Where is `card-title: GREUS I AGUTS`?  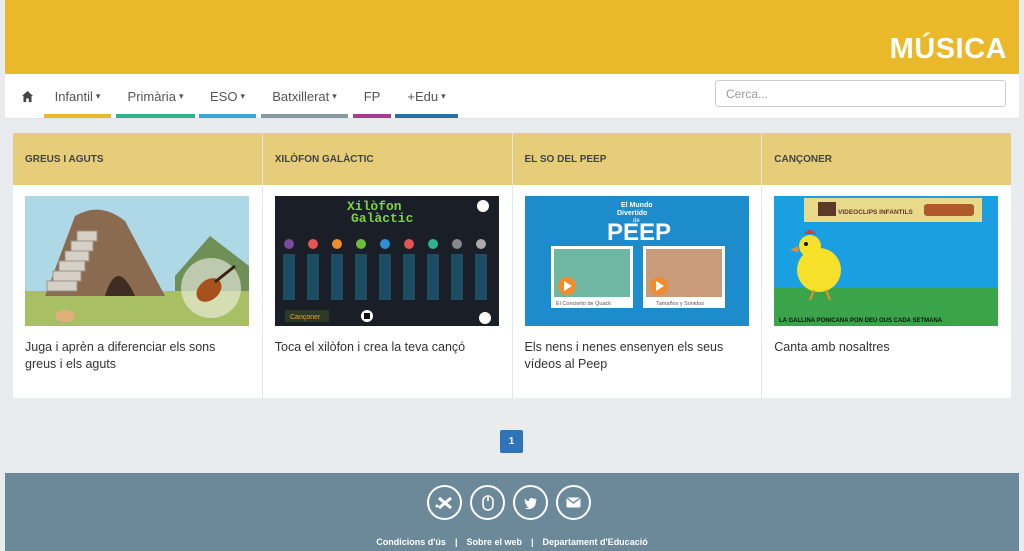
card-title: GREUS I AGUTS is located at coordinates (137, 159).